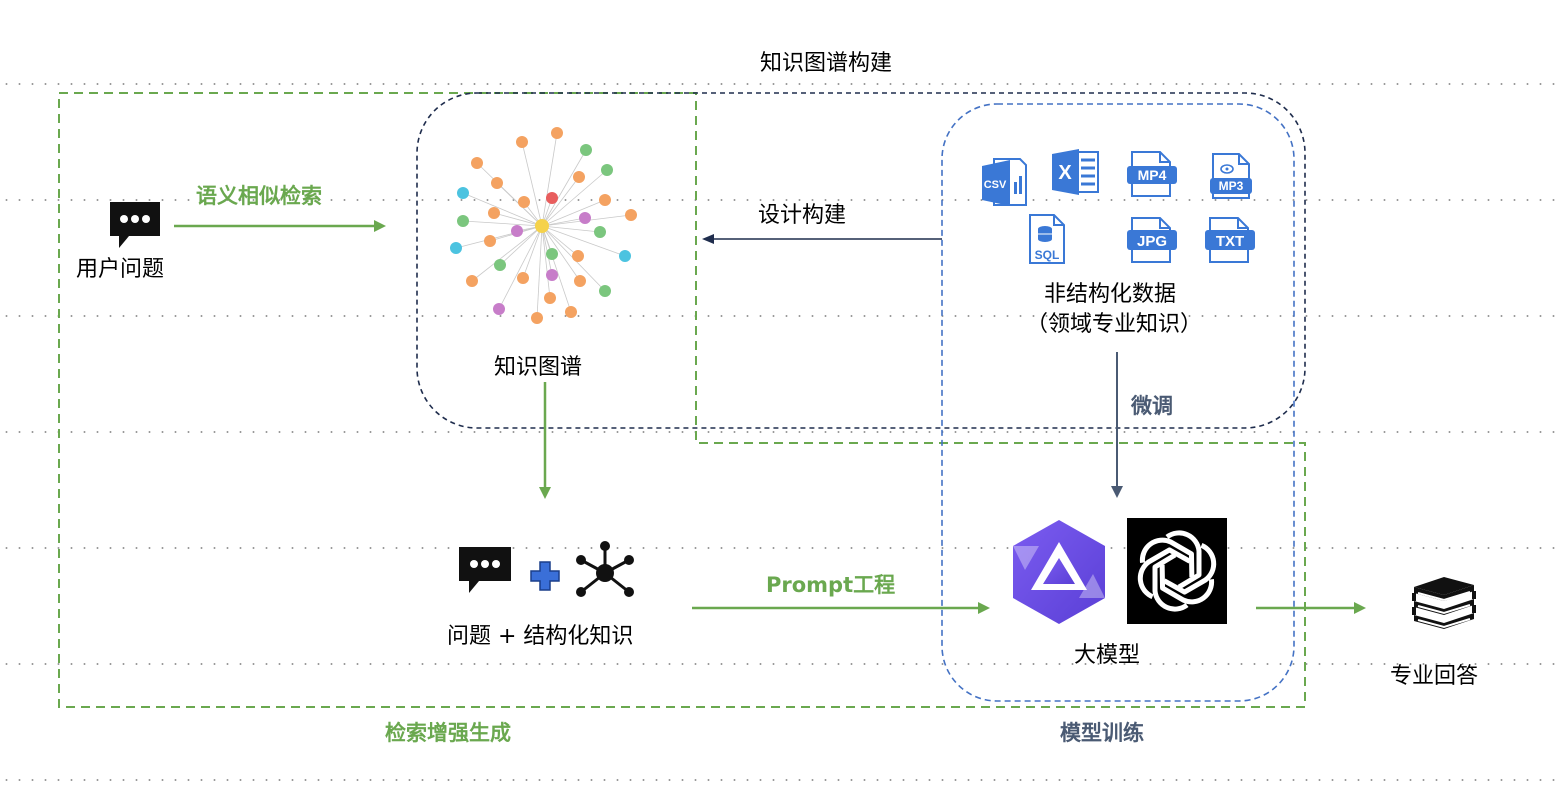 The width and height of the screenshot is (1561, 798). I want to click on mp4-file-icon: MP4, so click(1152, 174).